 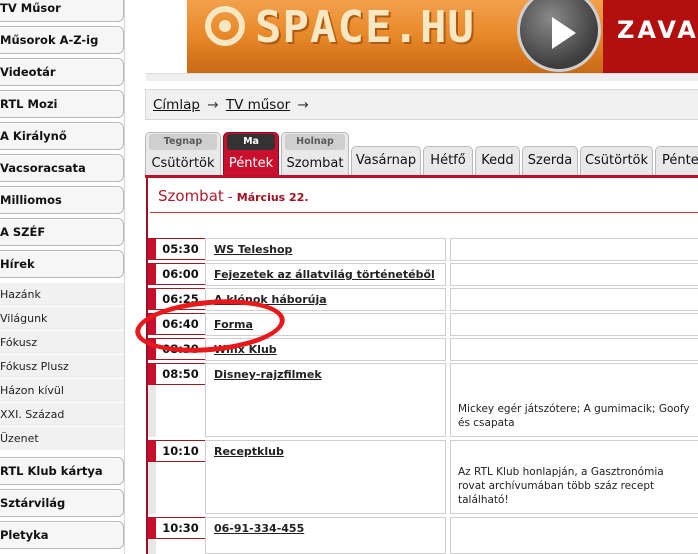 What do you see at coordinates (62, 104) in the screenshot?
I see `sidebar-item-rtl-mozi: RTL Mozi` at bounding box center [62, 104].